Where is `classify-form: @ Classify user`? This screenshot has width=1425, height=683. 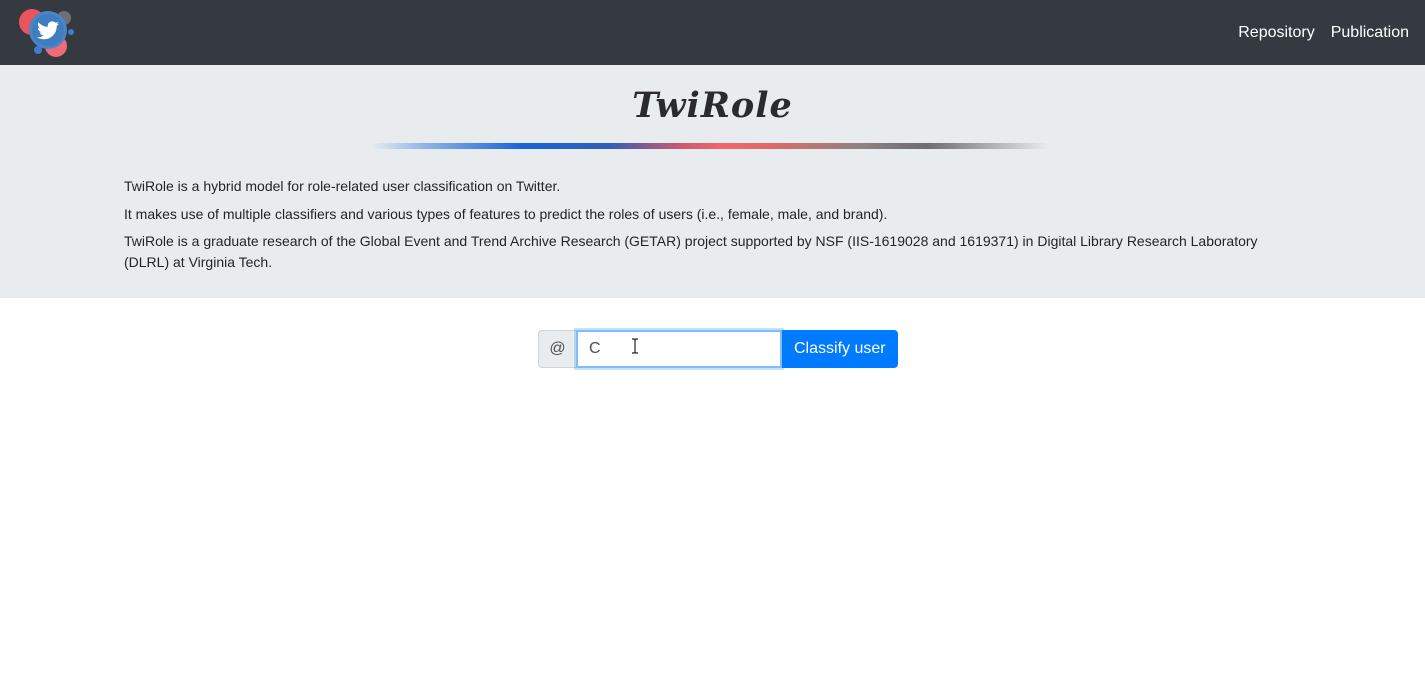 classify-form: @ Classify user is located at coordinates (718, 349).